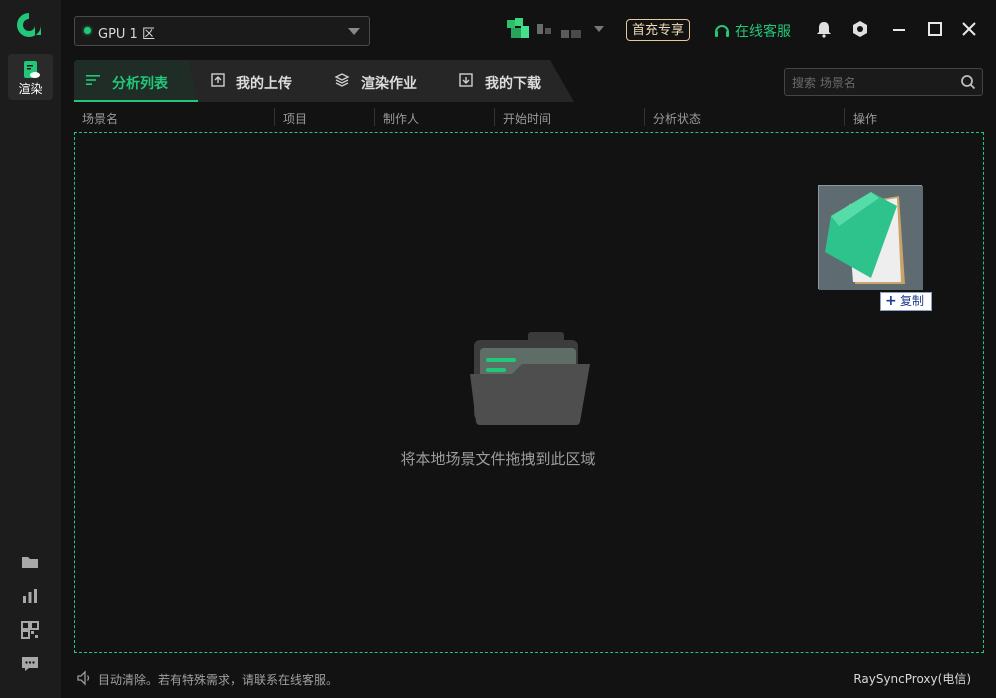 This screenshot has width=996, height=698. What do you see at coordinates (29, 25) in the screenshot?
I see `app-logo-icon` at bounding box center [29, 25].